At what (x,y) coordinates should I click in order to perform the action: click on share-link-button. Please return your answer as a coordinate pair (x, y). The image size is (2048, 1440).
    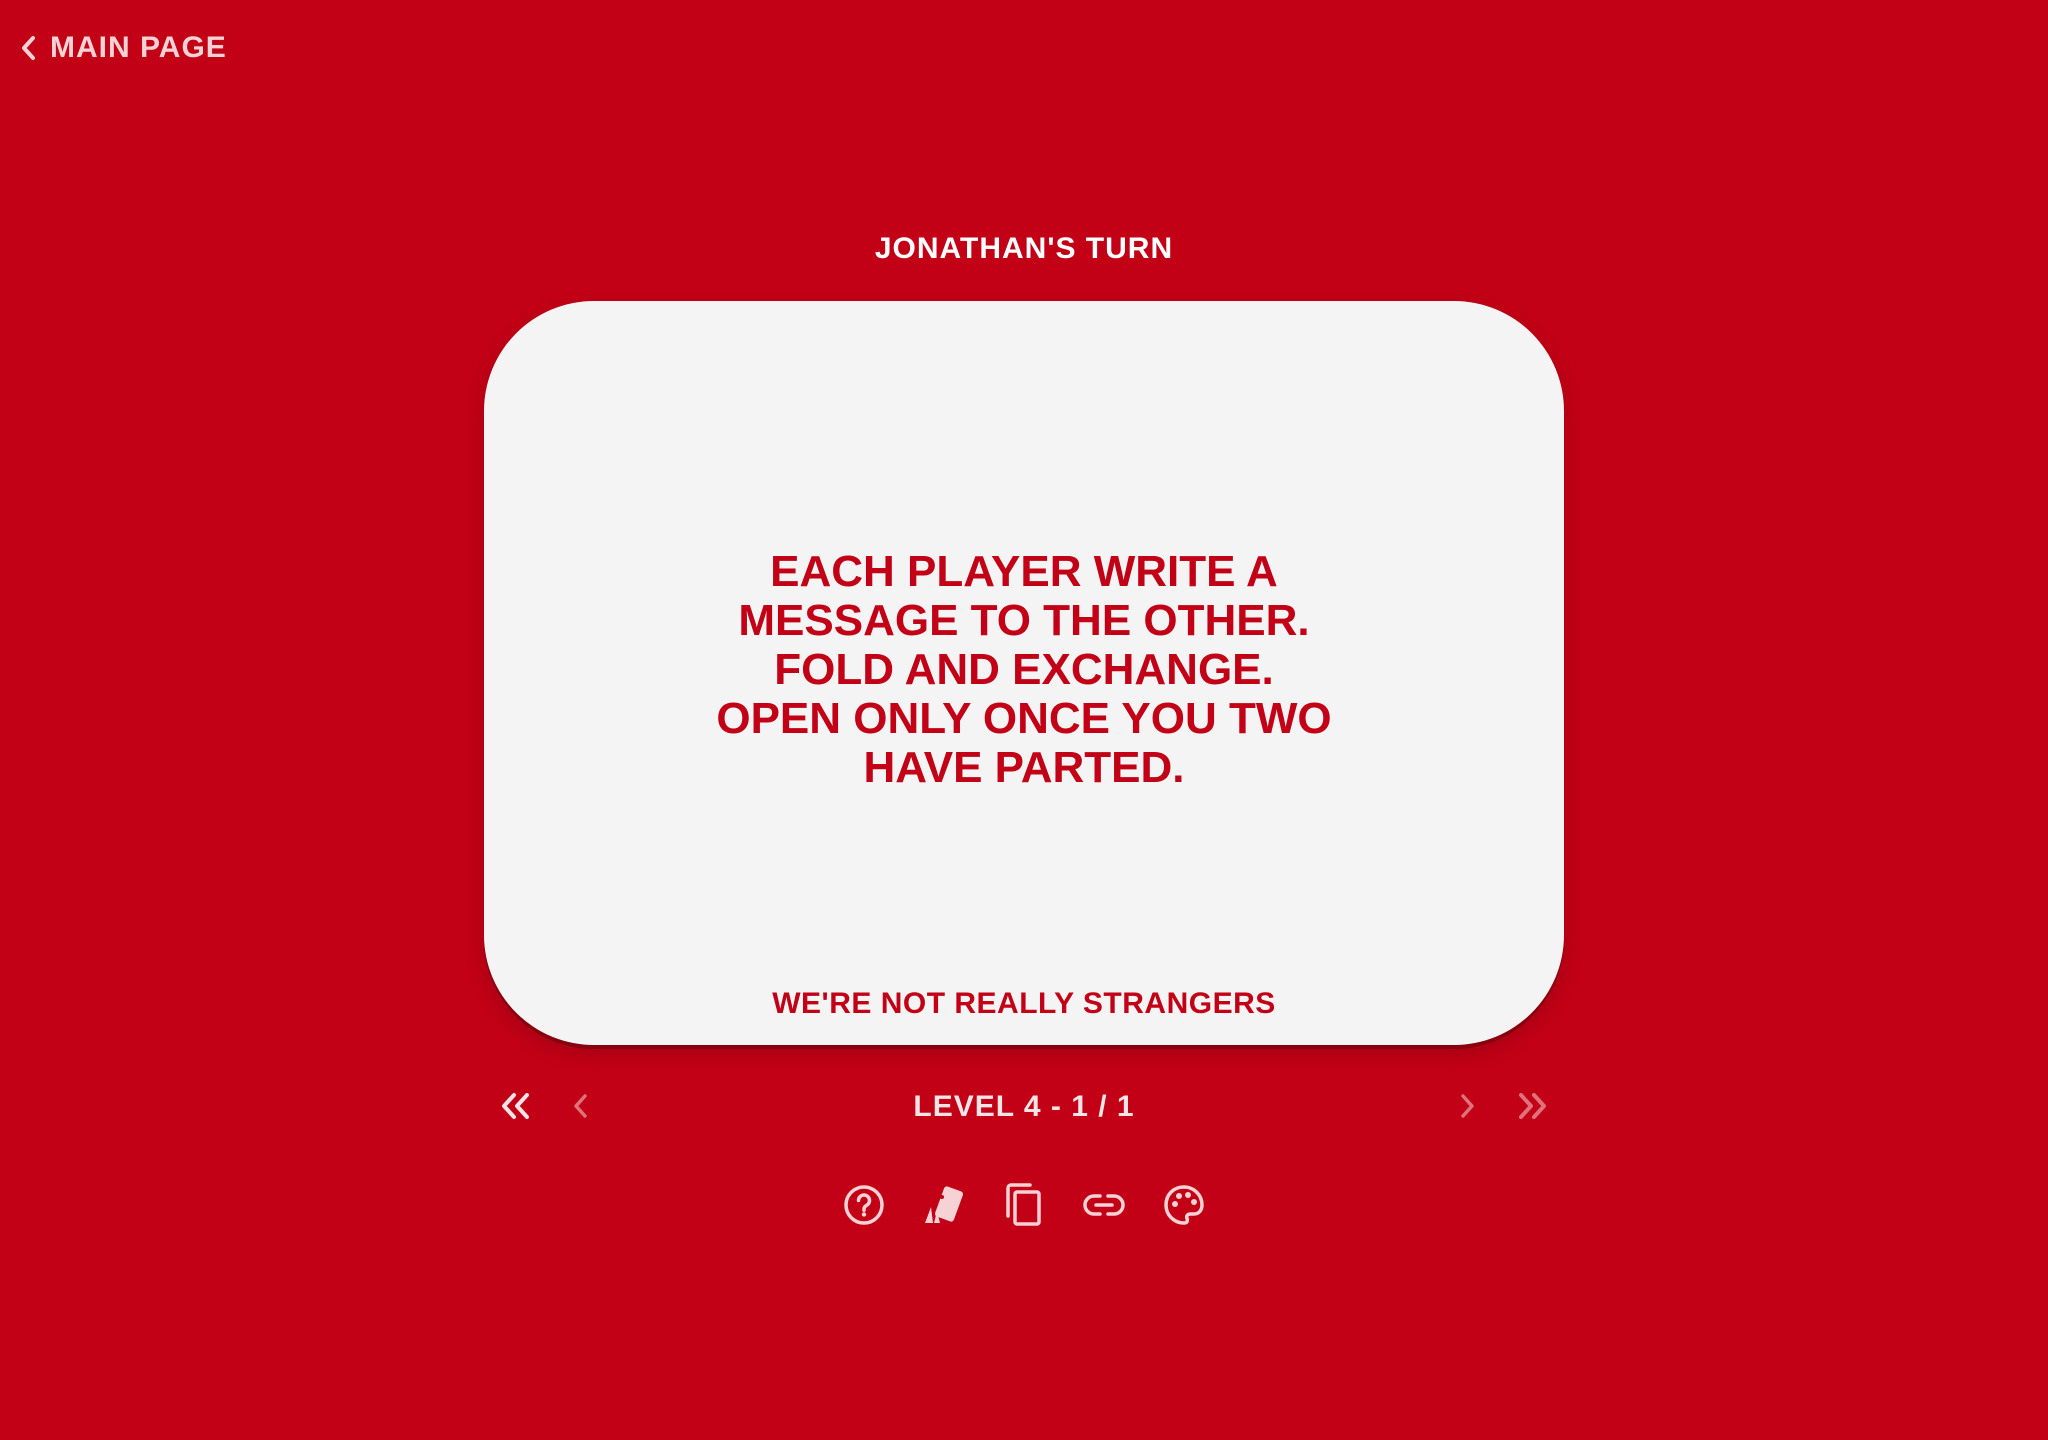
    Looking at the image, I should click on (1104, 1205).